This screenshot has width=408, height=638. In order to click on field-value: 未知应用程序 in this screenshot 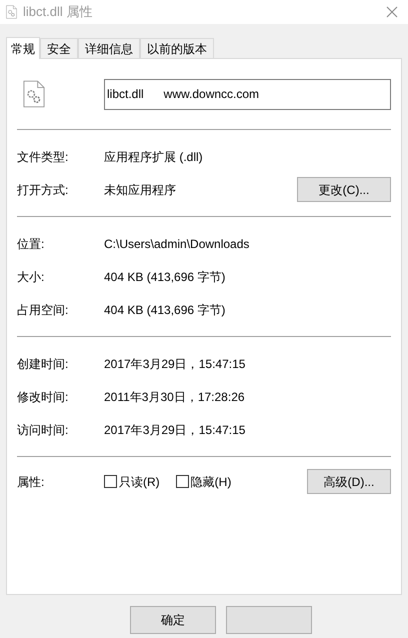, I will do `click(140, 190)`.